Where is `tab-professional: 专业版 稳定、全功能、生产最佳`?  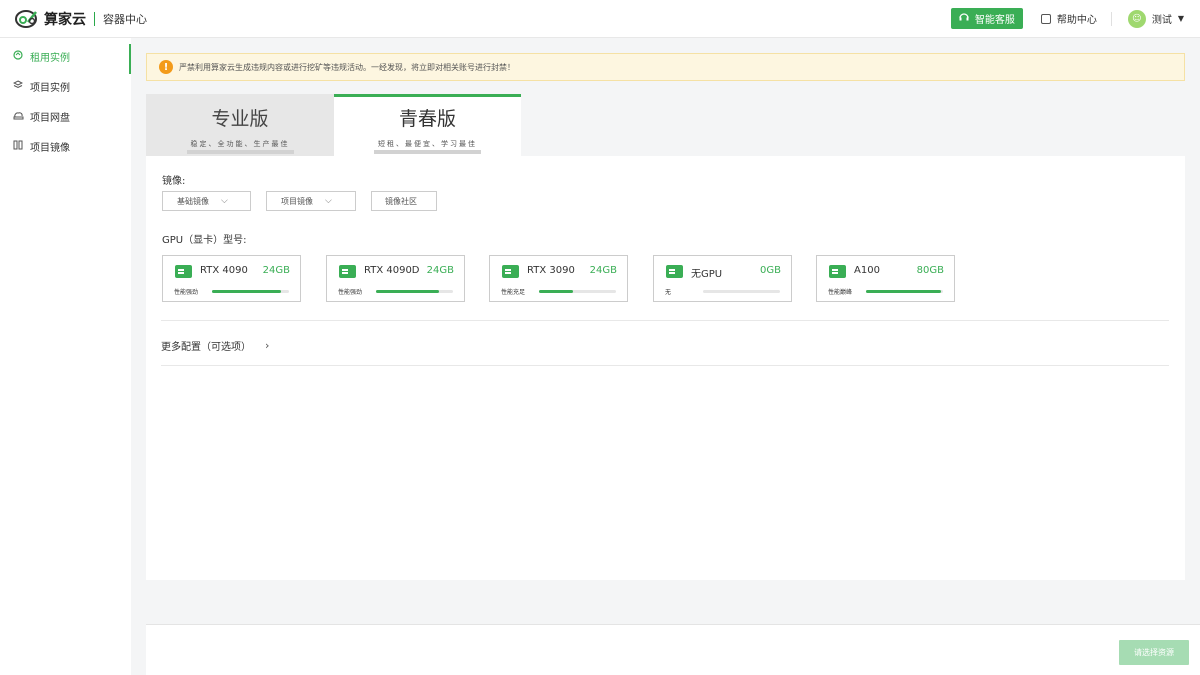
tab-professional: 专业版 稳定、全功能、生产最佳 is located at coordinates (240, 125).